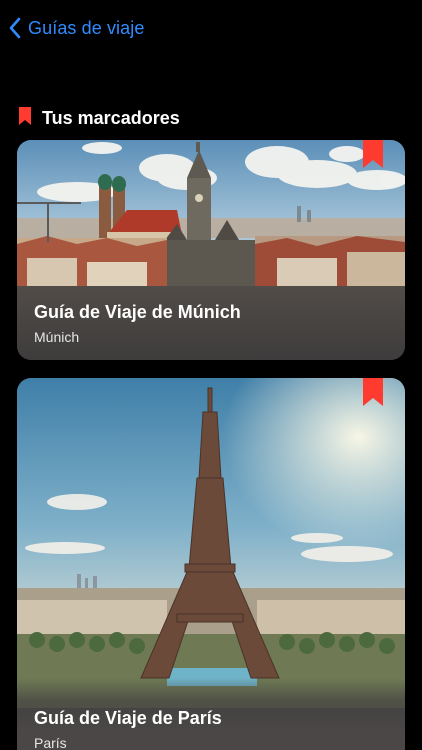 The width and height of the screenshot is (422, 750). Describe the element at coordinates (57, 337) in the screenshot. I see `guide-city: Múnich` at that location.